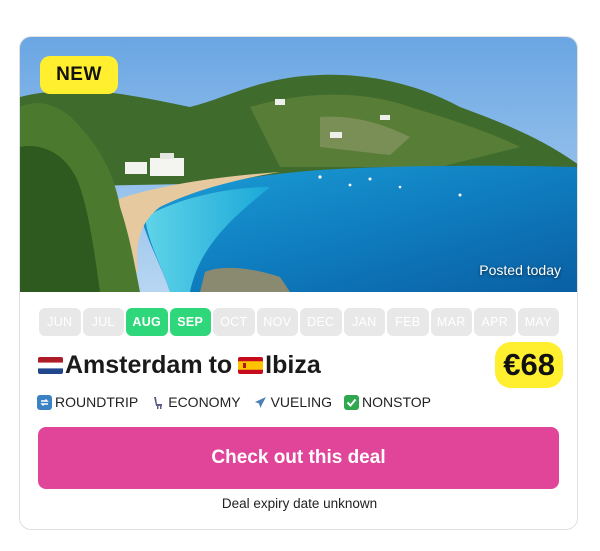  I want to click on month-jan: JAN, so click(364, 322).